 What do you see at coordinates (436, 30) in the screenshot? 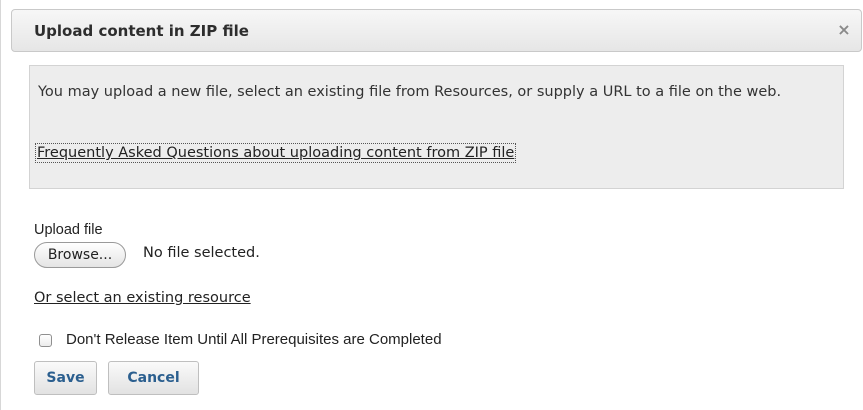
I see `dialog-titlebar: Upload content in ZIP file ×` at bounding box center [436, 30].